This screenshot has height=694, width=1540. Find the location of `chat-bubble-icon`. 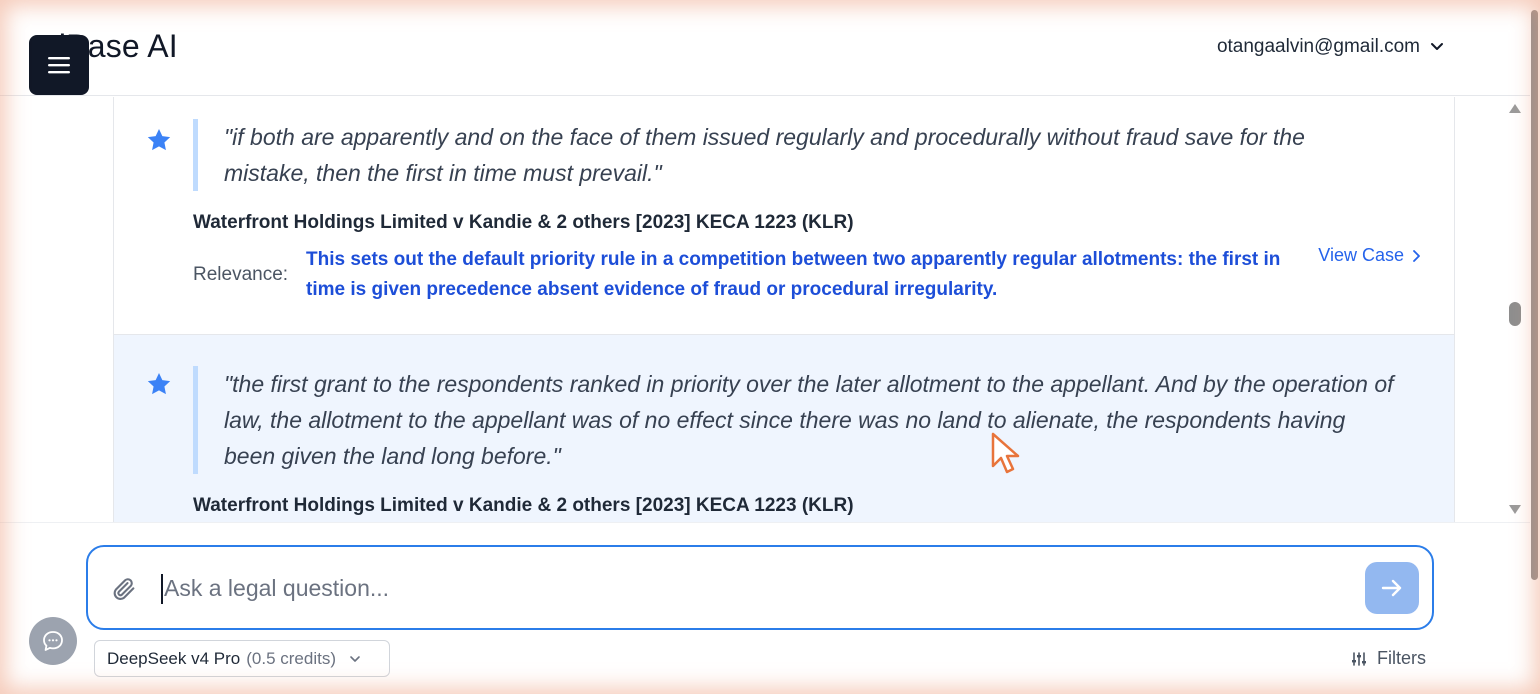

chat-bubble-icon is located at coordinates (53, 641).